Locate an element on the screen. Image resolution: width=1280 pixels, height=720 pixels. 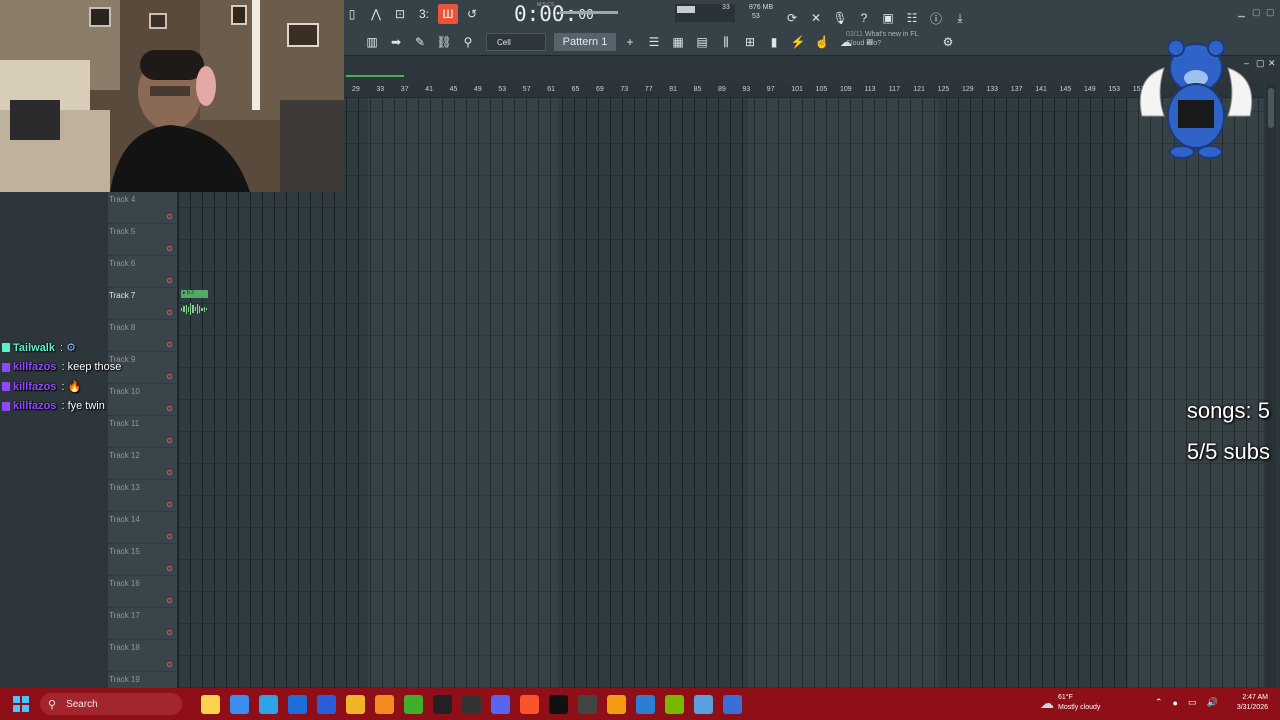
restore-icon: ▢ is located at coordinates (1256, 12).